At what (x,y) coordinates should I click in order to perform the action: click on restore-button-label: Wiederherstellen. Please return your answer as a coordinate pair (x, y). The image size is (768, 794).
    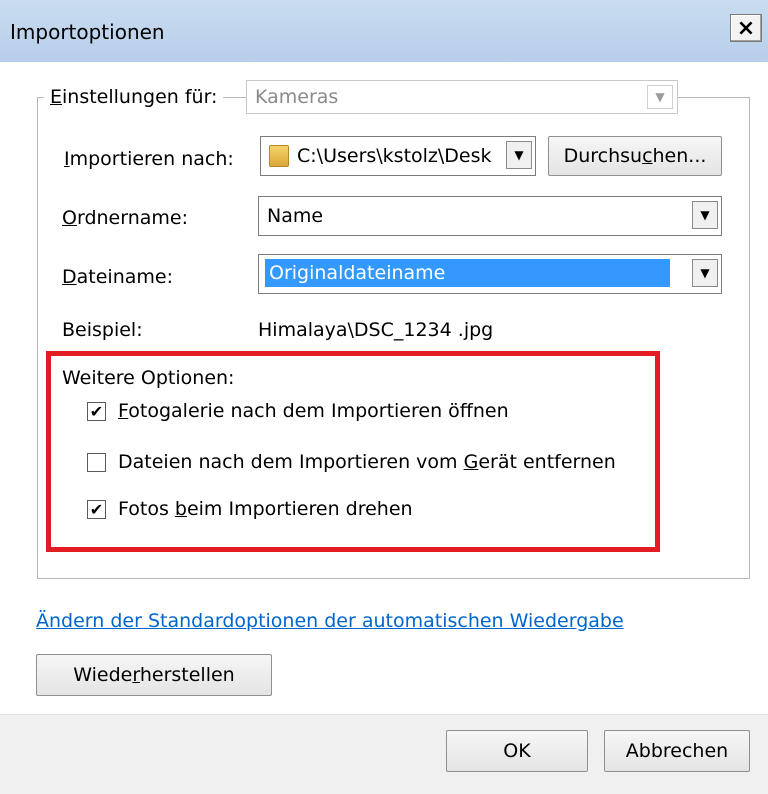
    Looking at the image, I should click on (154, 675).